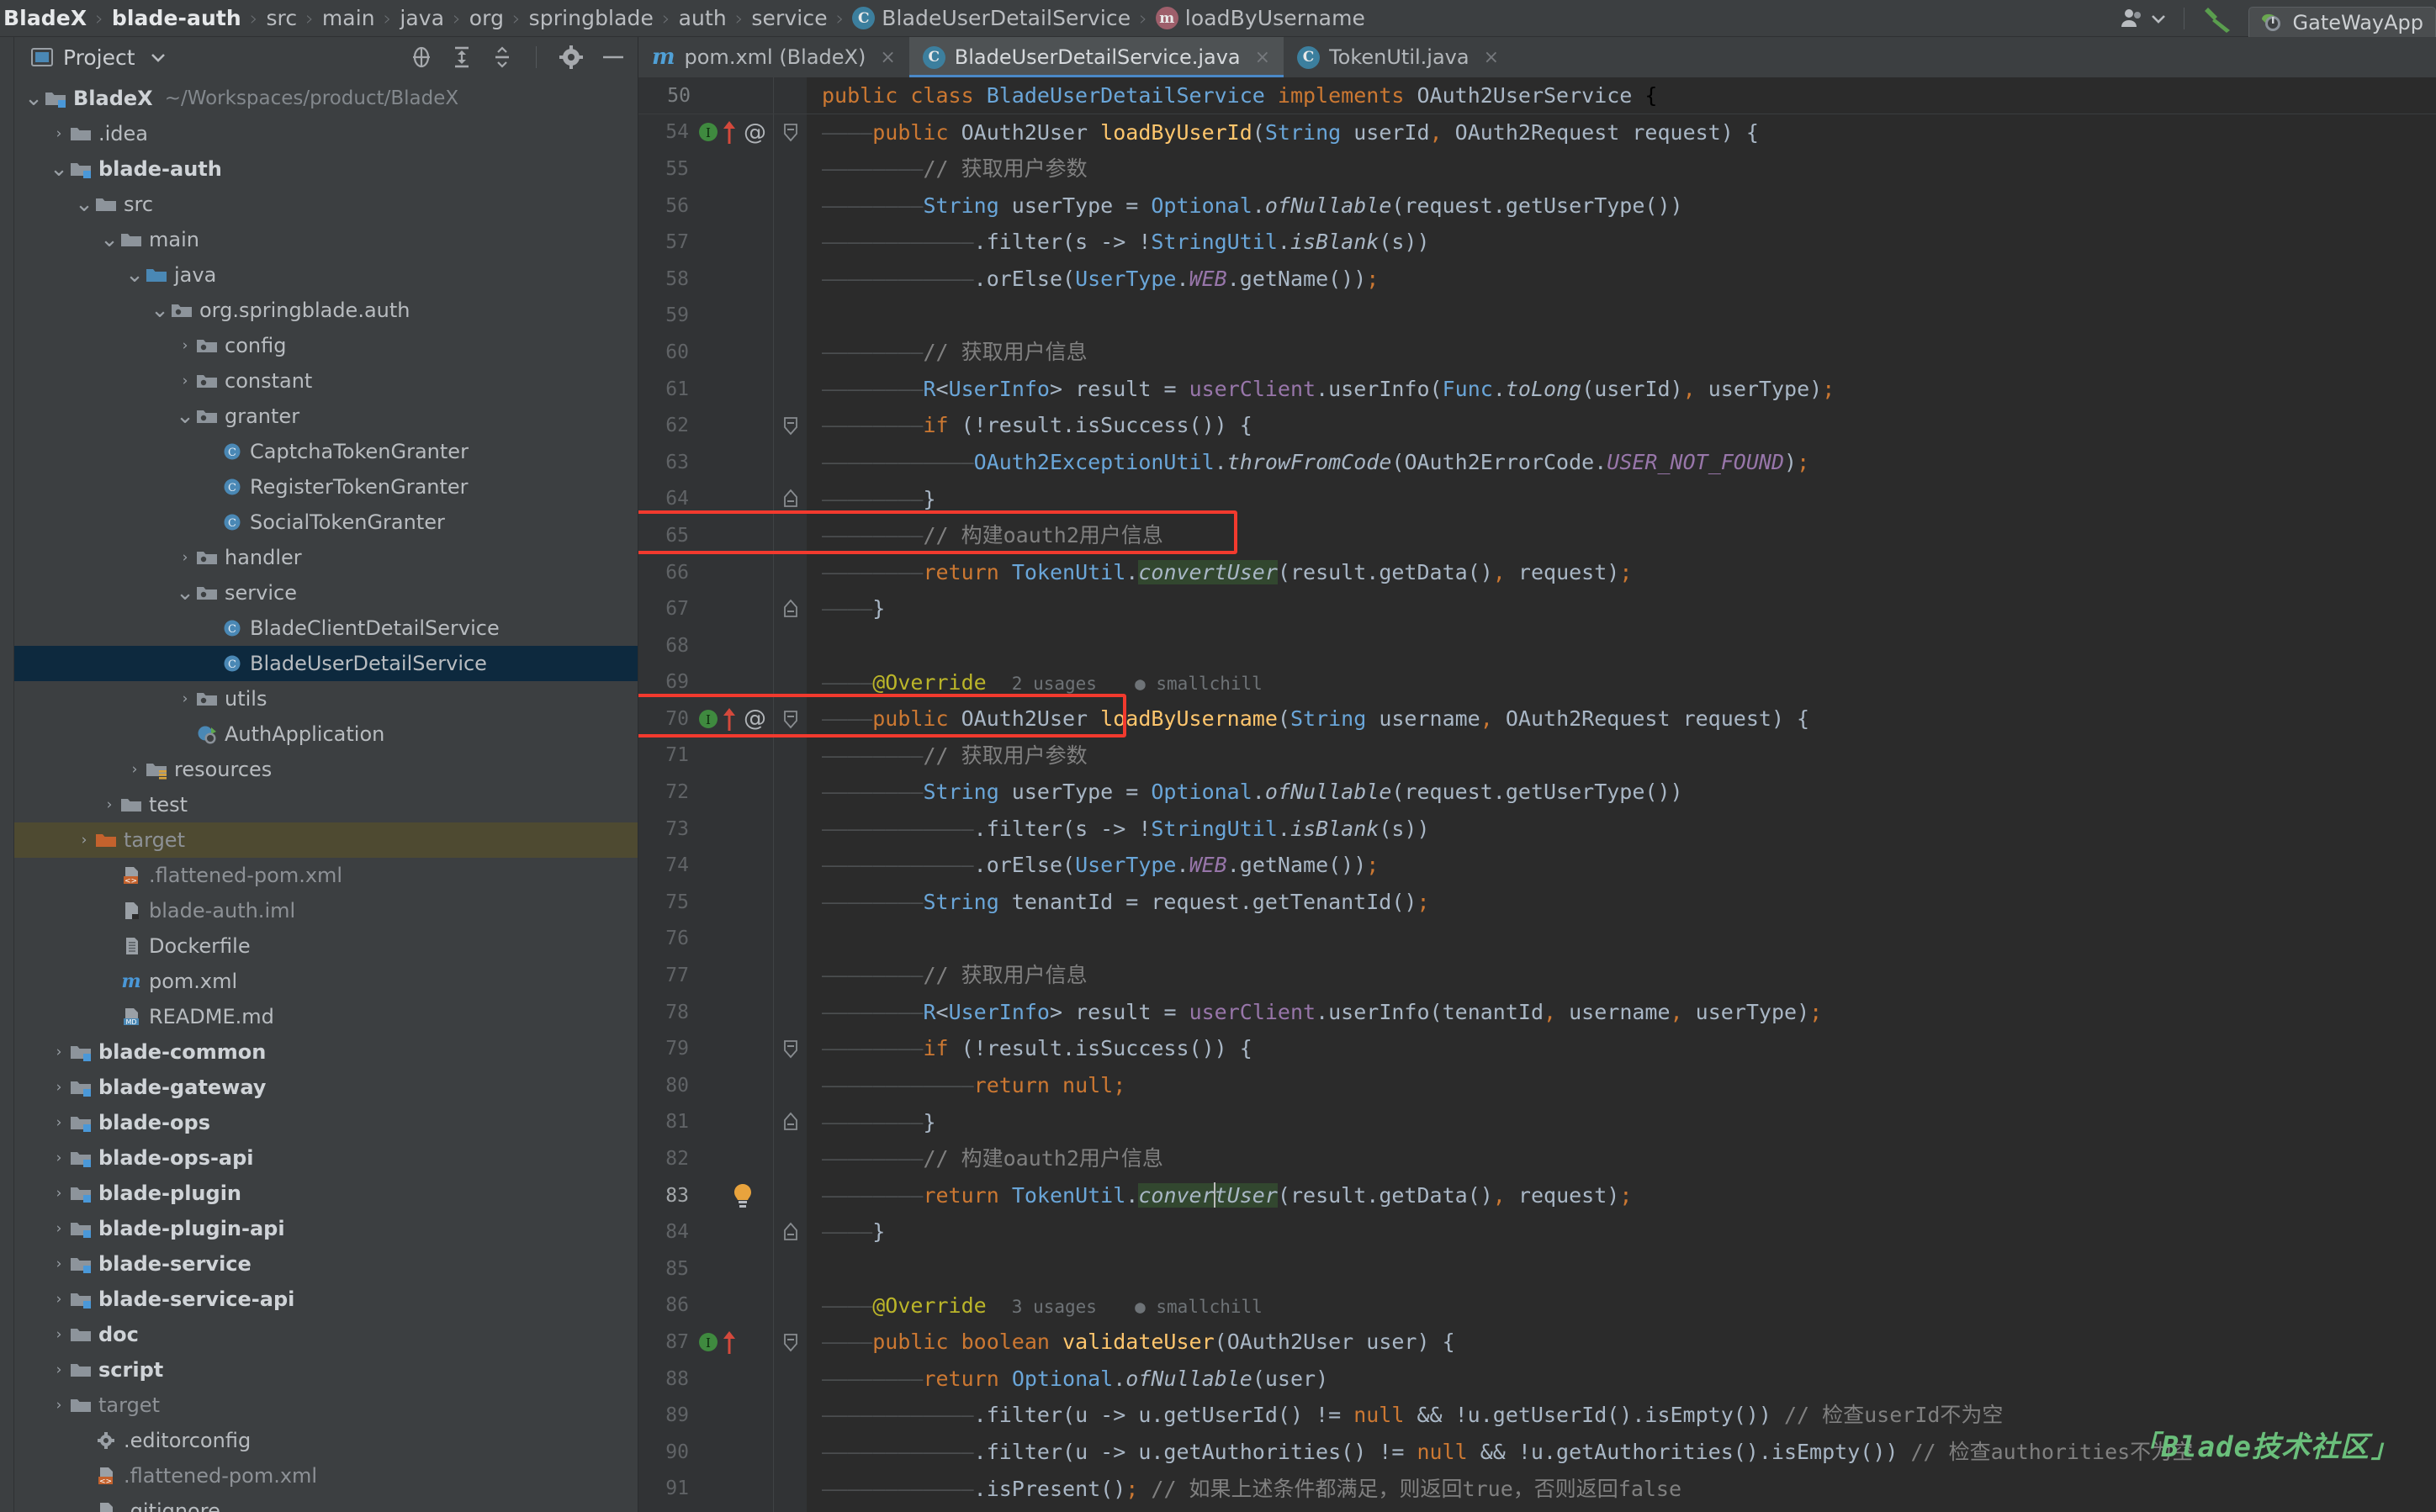 The width and height of the screenshot is (2436, 1512). What do you see at coordinates (2144, 18) in the screenshot?
I see `user-avatar-button` at bounding box center [2144, 18].